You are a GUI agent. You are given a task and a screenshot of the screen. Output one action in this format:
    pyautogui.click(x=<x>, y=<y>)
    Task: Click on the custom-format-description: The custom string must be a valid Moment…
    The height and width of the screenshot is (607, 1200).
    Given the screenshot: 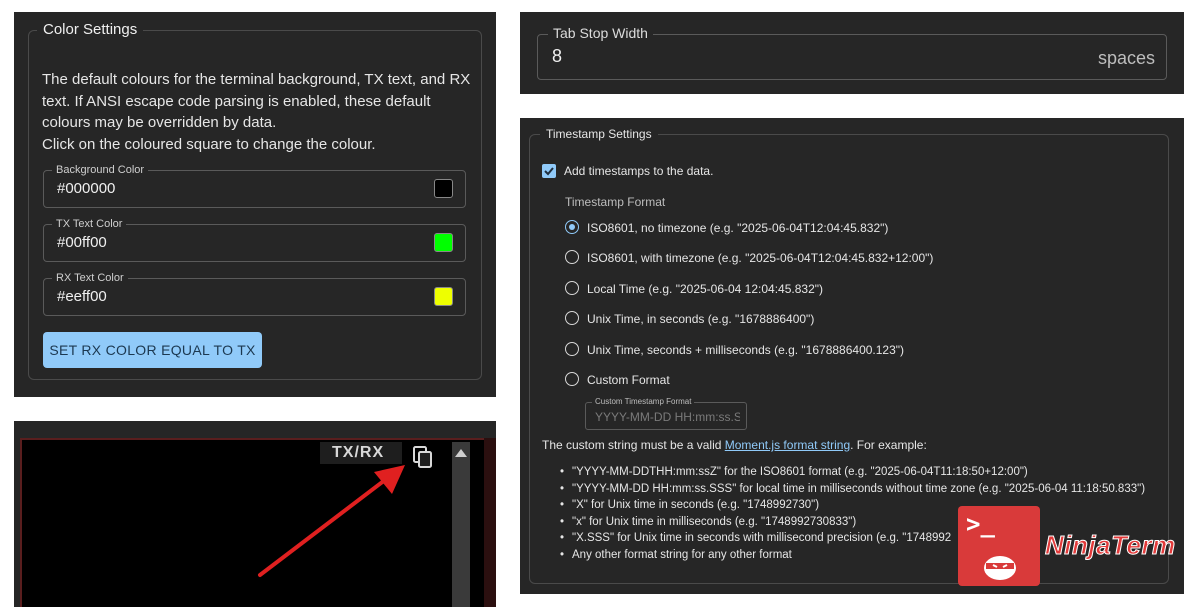 What is the action you would take?
    pyautogui.click(x=734, y=445)
    